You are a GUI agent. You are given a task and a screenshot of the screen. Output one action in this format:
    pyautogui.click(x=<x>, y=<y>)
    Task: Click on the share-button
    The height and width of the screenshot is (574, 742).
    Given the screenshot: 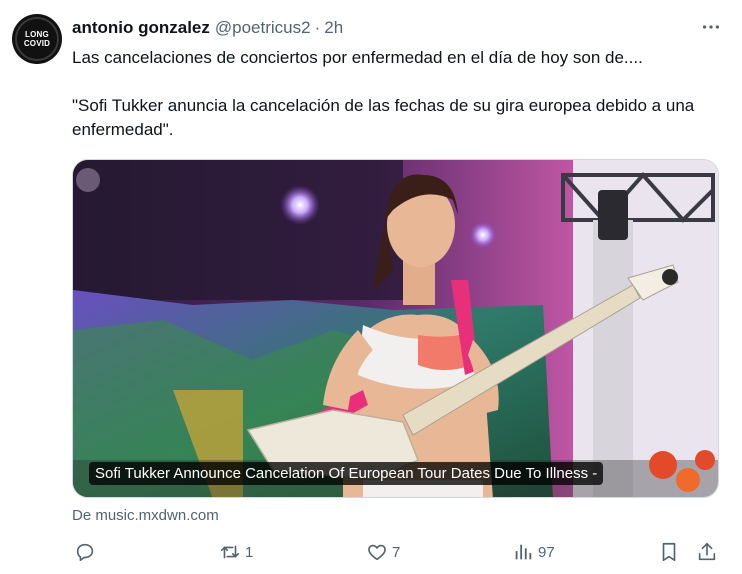 What is the action you would take?
    pyautogui.click(x=707, y=552)
    